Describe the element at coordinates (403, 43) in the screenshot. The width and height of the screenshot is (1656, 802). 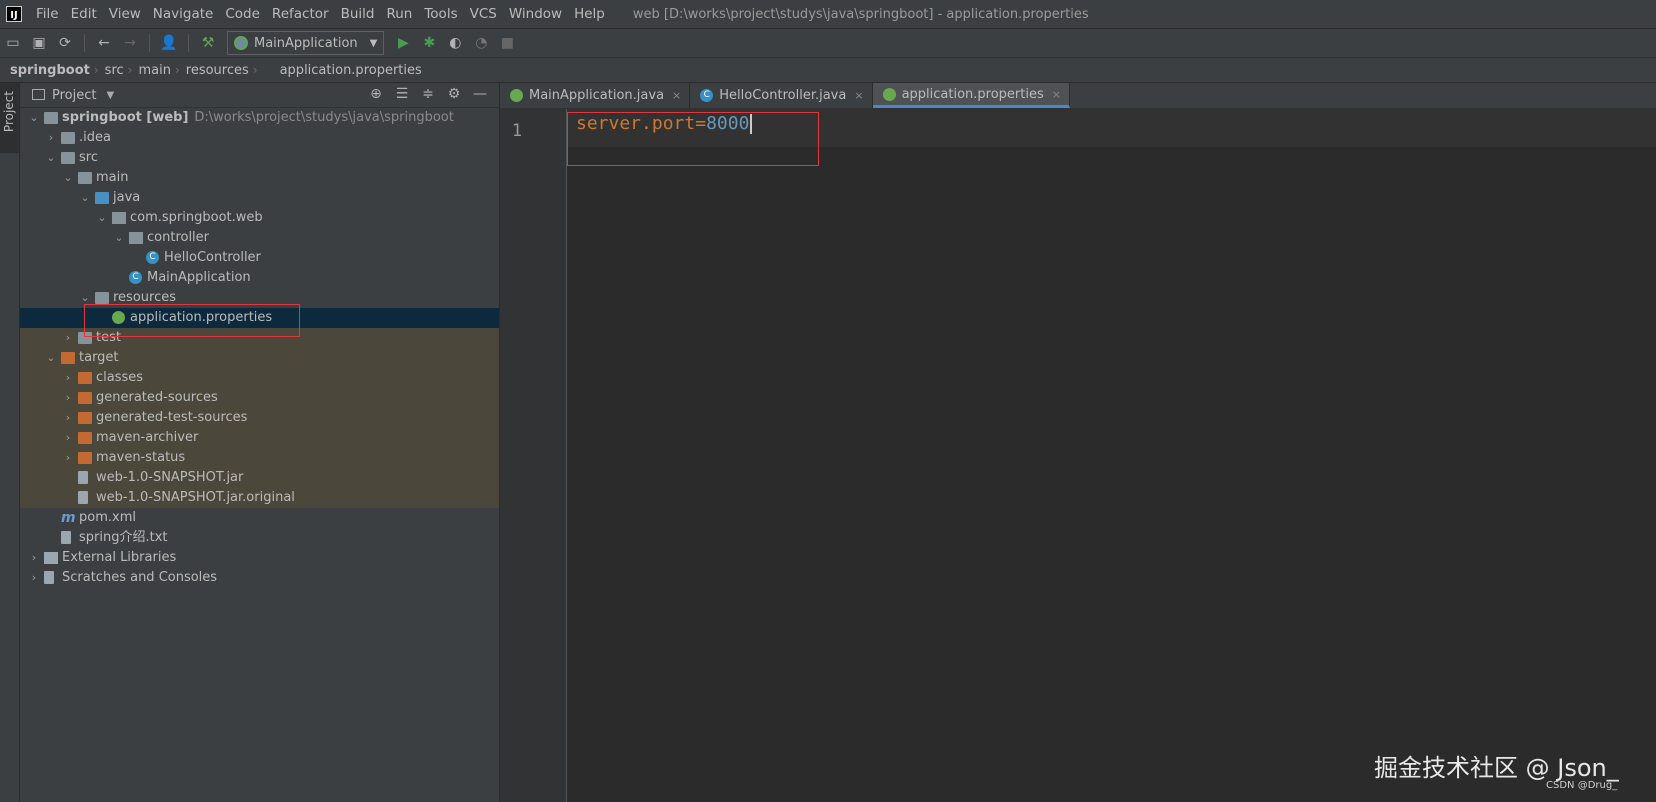
I see `run-icon: ▶` at that location.